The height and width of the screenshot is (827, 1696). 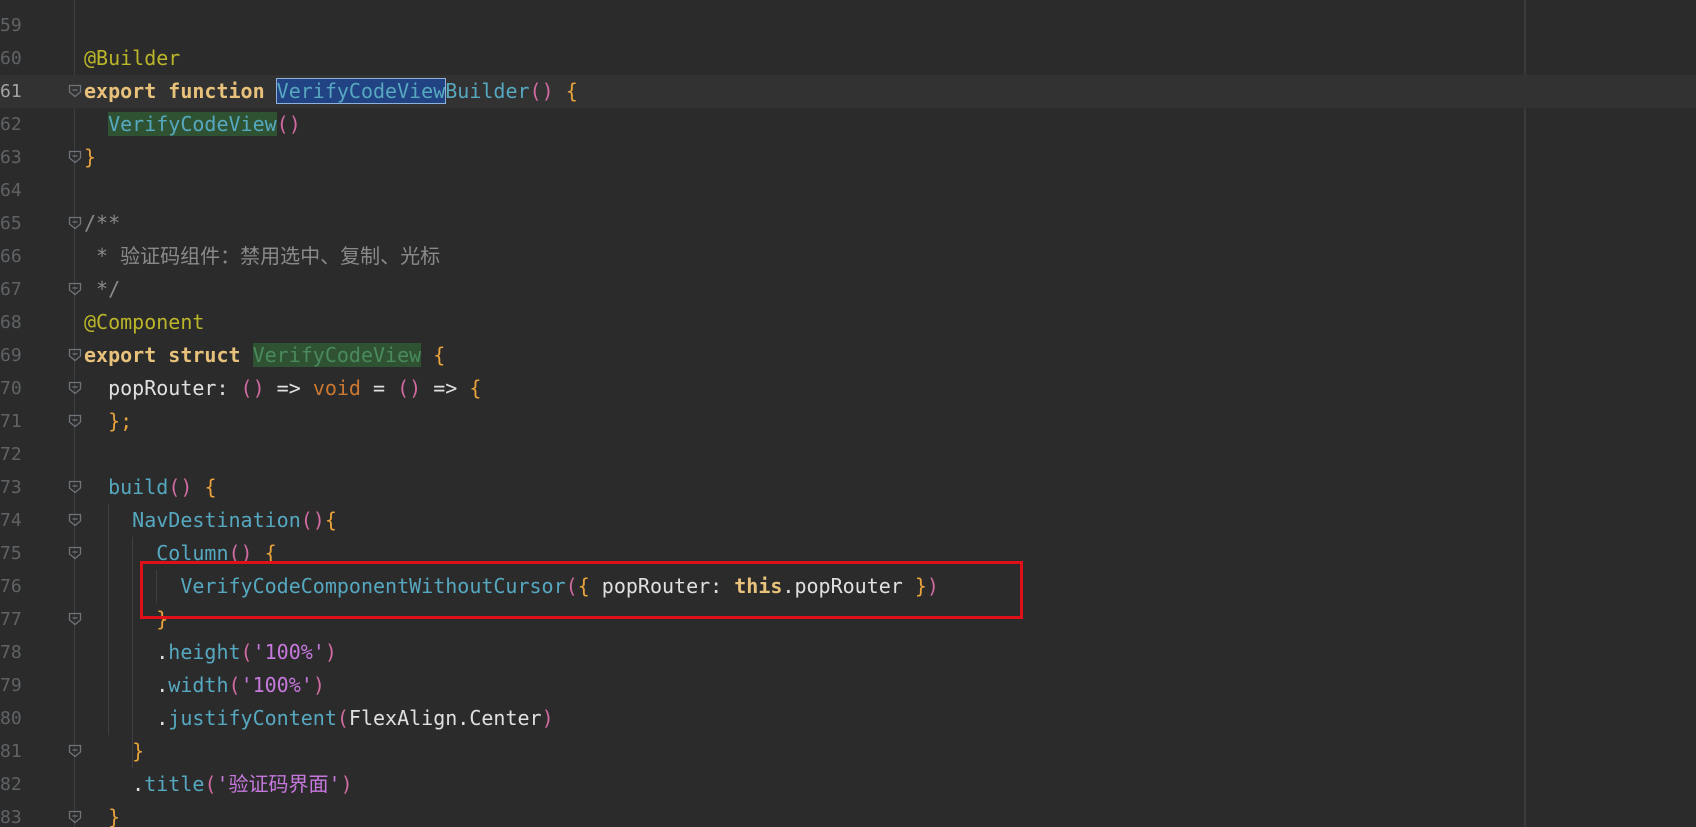 I want to click on code-text: @Component, so click(x=144, y=322).